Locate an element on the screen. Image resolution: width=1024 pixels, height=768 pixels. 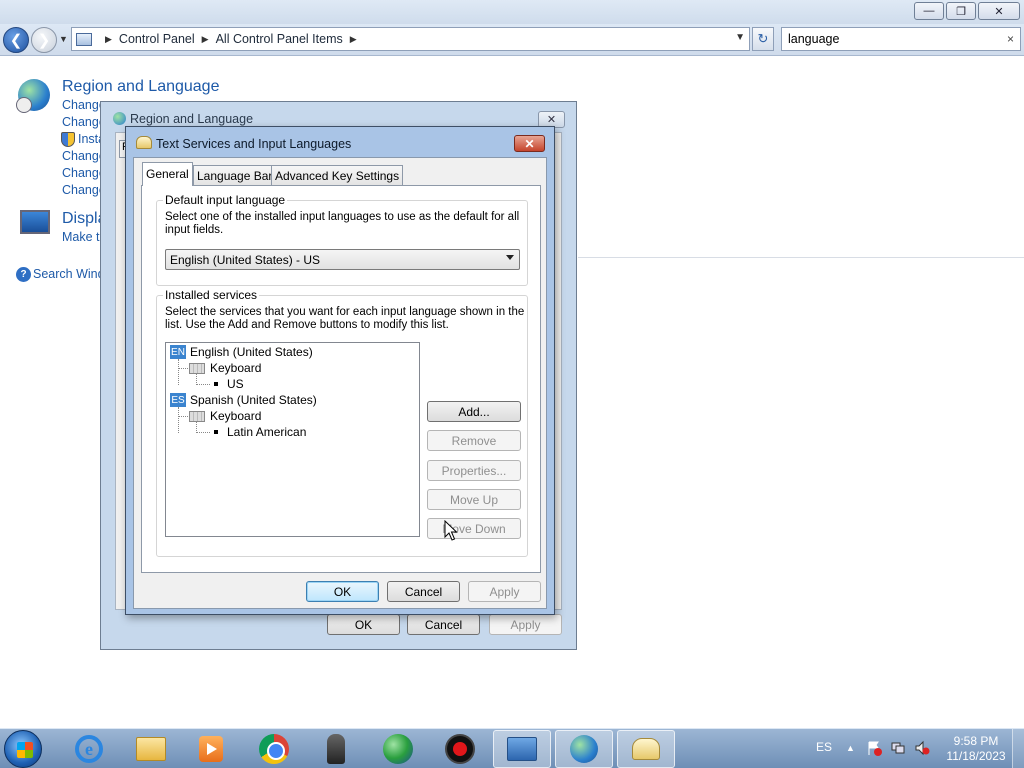
region-heading-link: Region and Language is located at coordinates (140, 87).